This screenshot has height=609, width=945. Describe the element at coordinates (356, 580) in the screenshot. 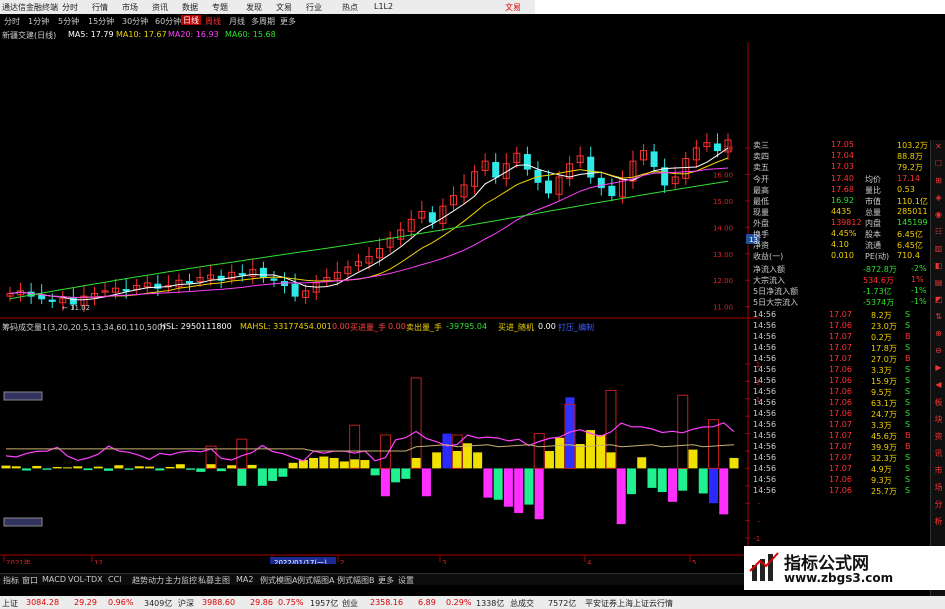

I see `indicator-tab: 例式幅图B` at that location.